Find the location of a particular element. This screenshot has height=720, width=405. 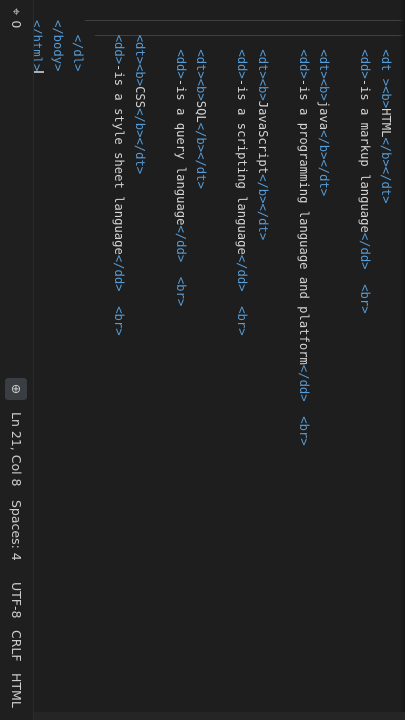

indentation-setting: Spaces: 4 is located at coordinates (16, 530).